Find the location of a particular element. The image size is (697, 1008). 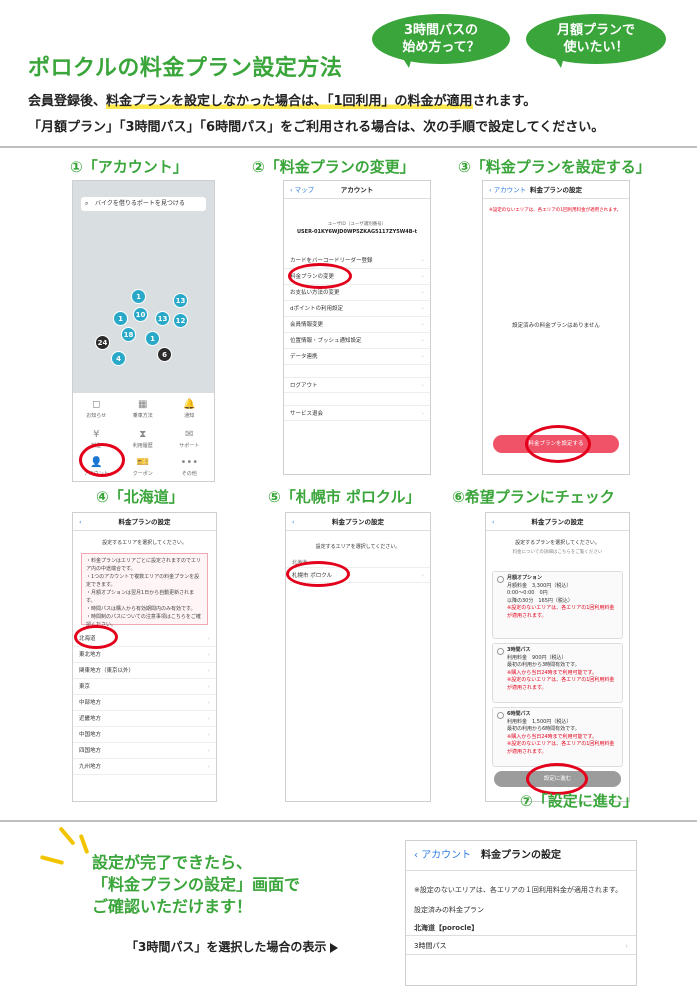

step-label-6: ⑥希望プランにチェック is located at coordinates (533, 497).